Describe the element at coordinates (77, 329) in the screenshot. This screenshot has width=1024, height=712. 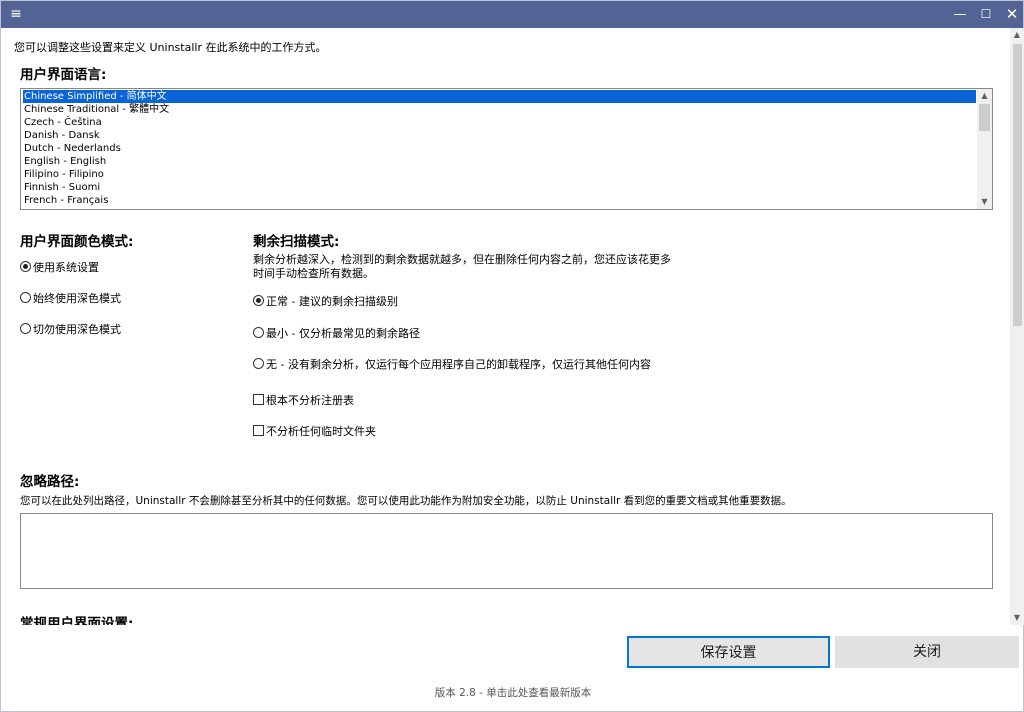
I see `radio-label: 切勿使用深色模式` at that location.